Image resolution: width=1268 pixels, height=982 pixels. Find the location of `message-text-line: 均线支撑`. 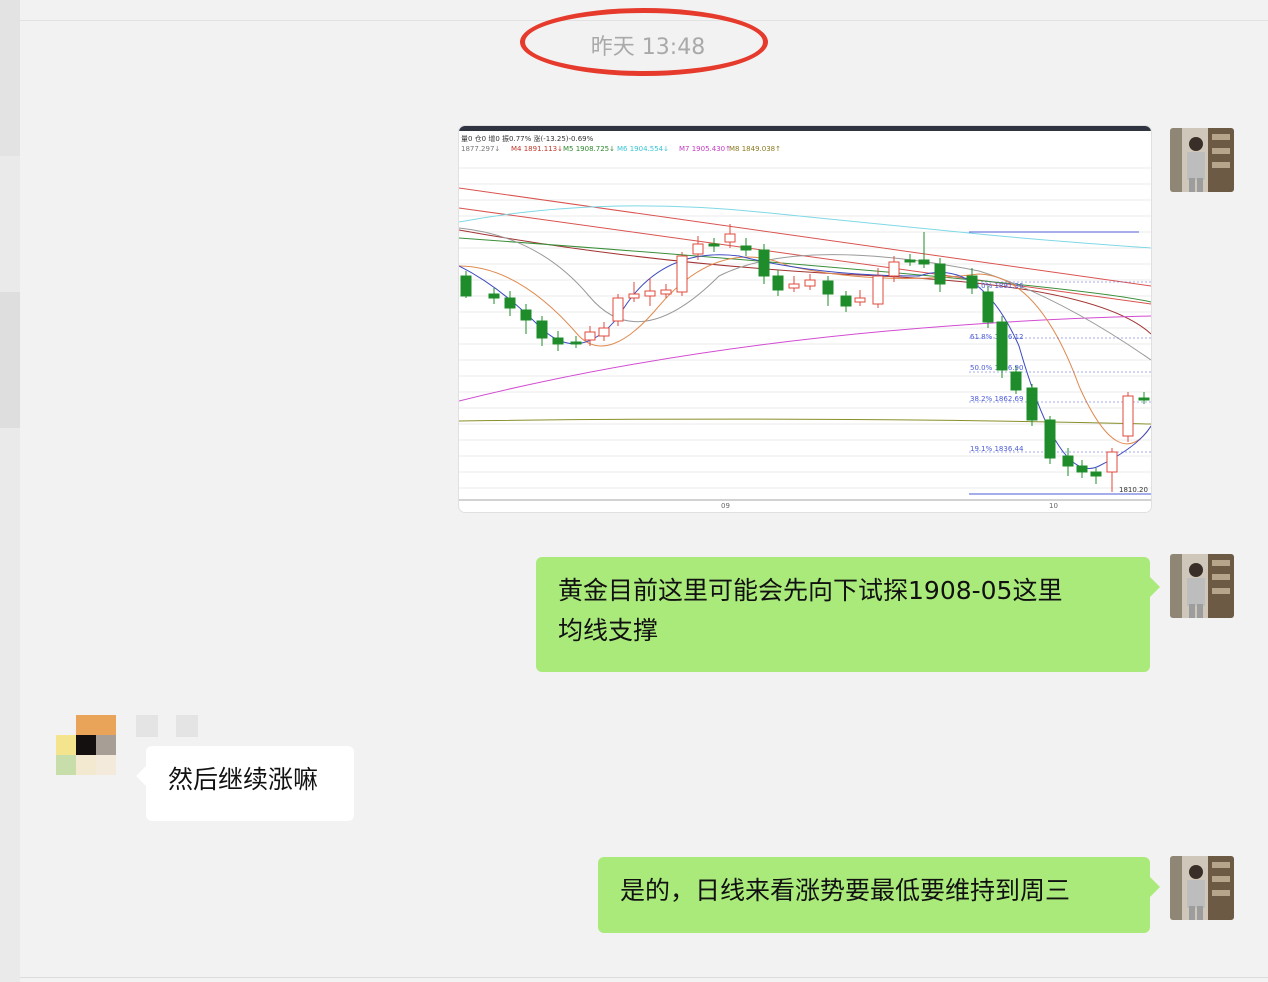

message-text-line: 均线支撑 is located at coordinates (608, 630).